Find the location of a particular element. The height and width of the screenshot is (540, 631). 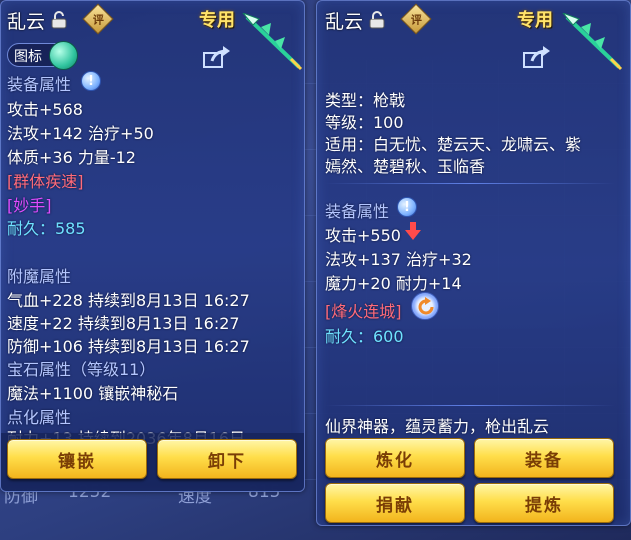

icon-toggle: 图标 is located at coordinates (42, 55).